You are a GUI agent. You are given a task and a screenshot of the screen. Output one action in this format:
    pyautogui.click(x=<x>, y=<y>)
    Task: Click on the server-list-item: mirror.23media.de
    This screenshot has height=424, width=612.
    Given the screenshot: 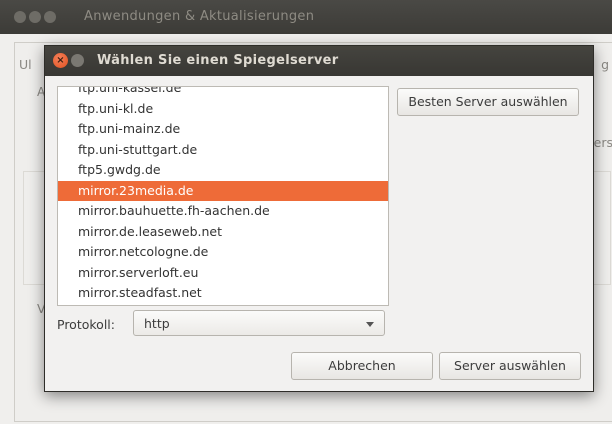 What is the action you would take?
    pyautogui.click(x=223, y=190)
    